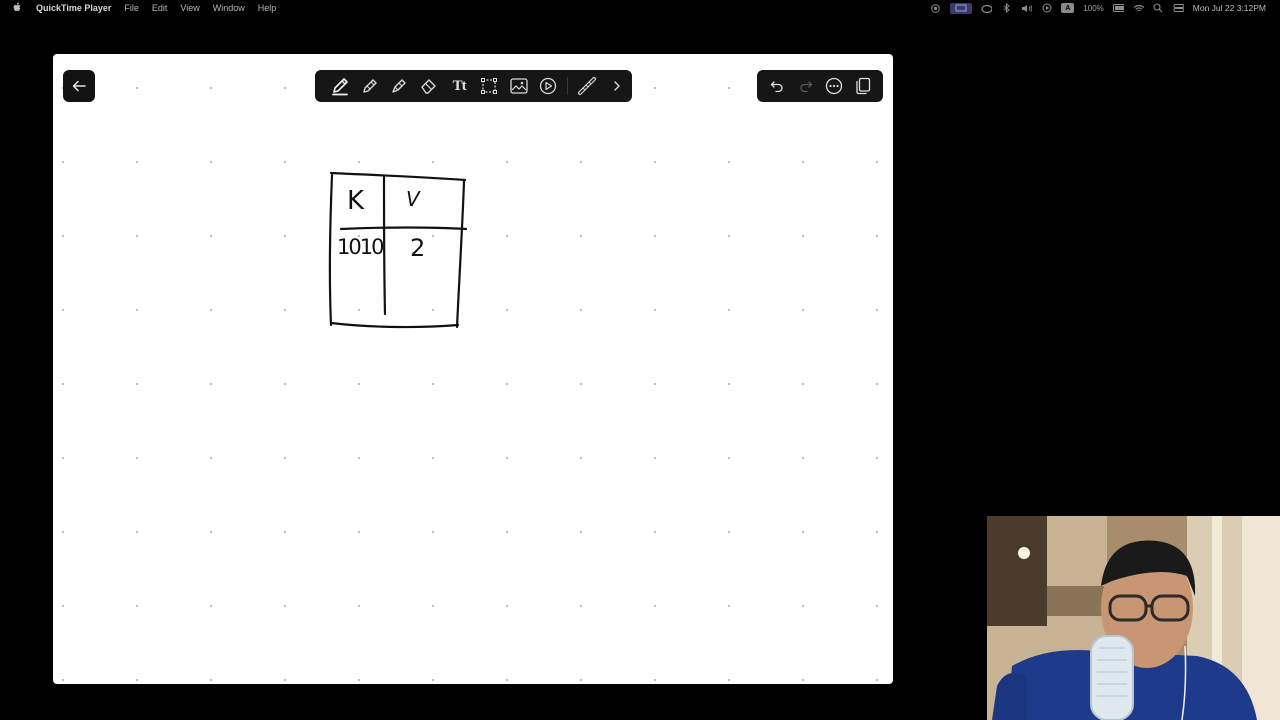 This screenshot has height=720, width=1280. I want to click on handdrawn-table, so click(398, 250).